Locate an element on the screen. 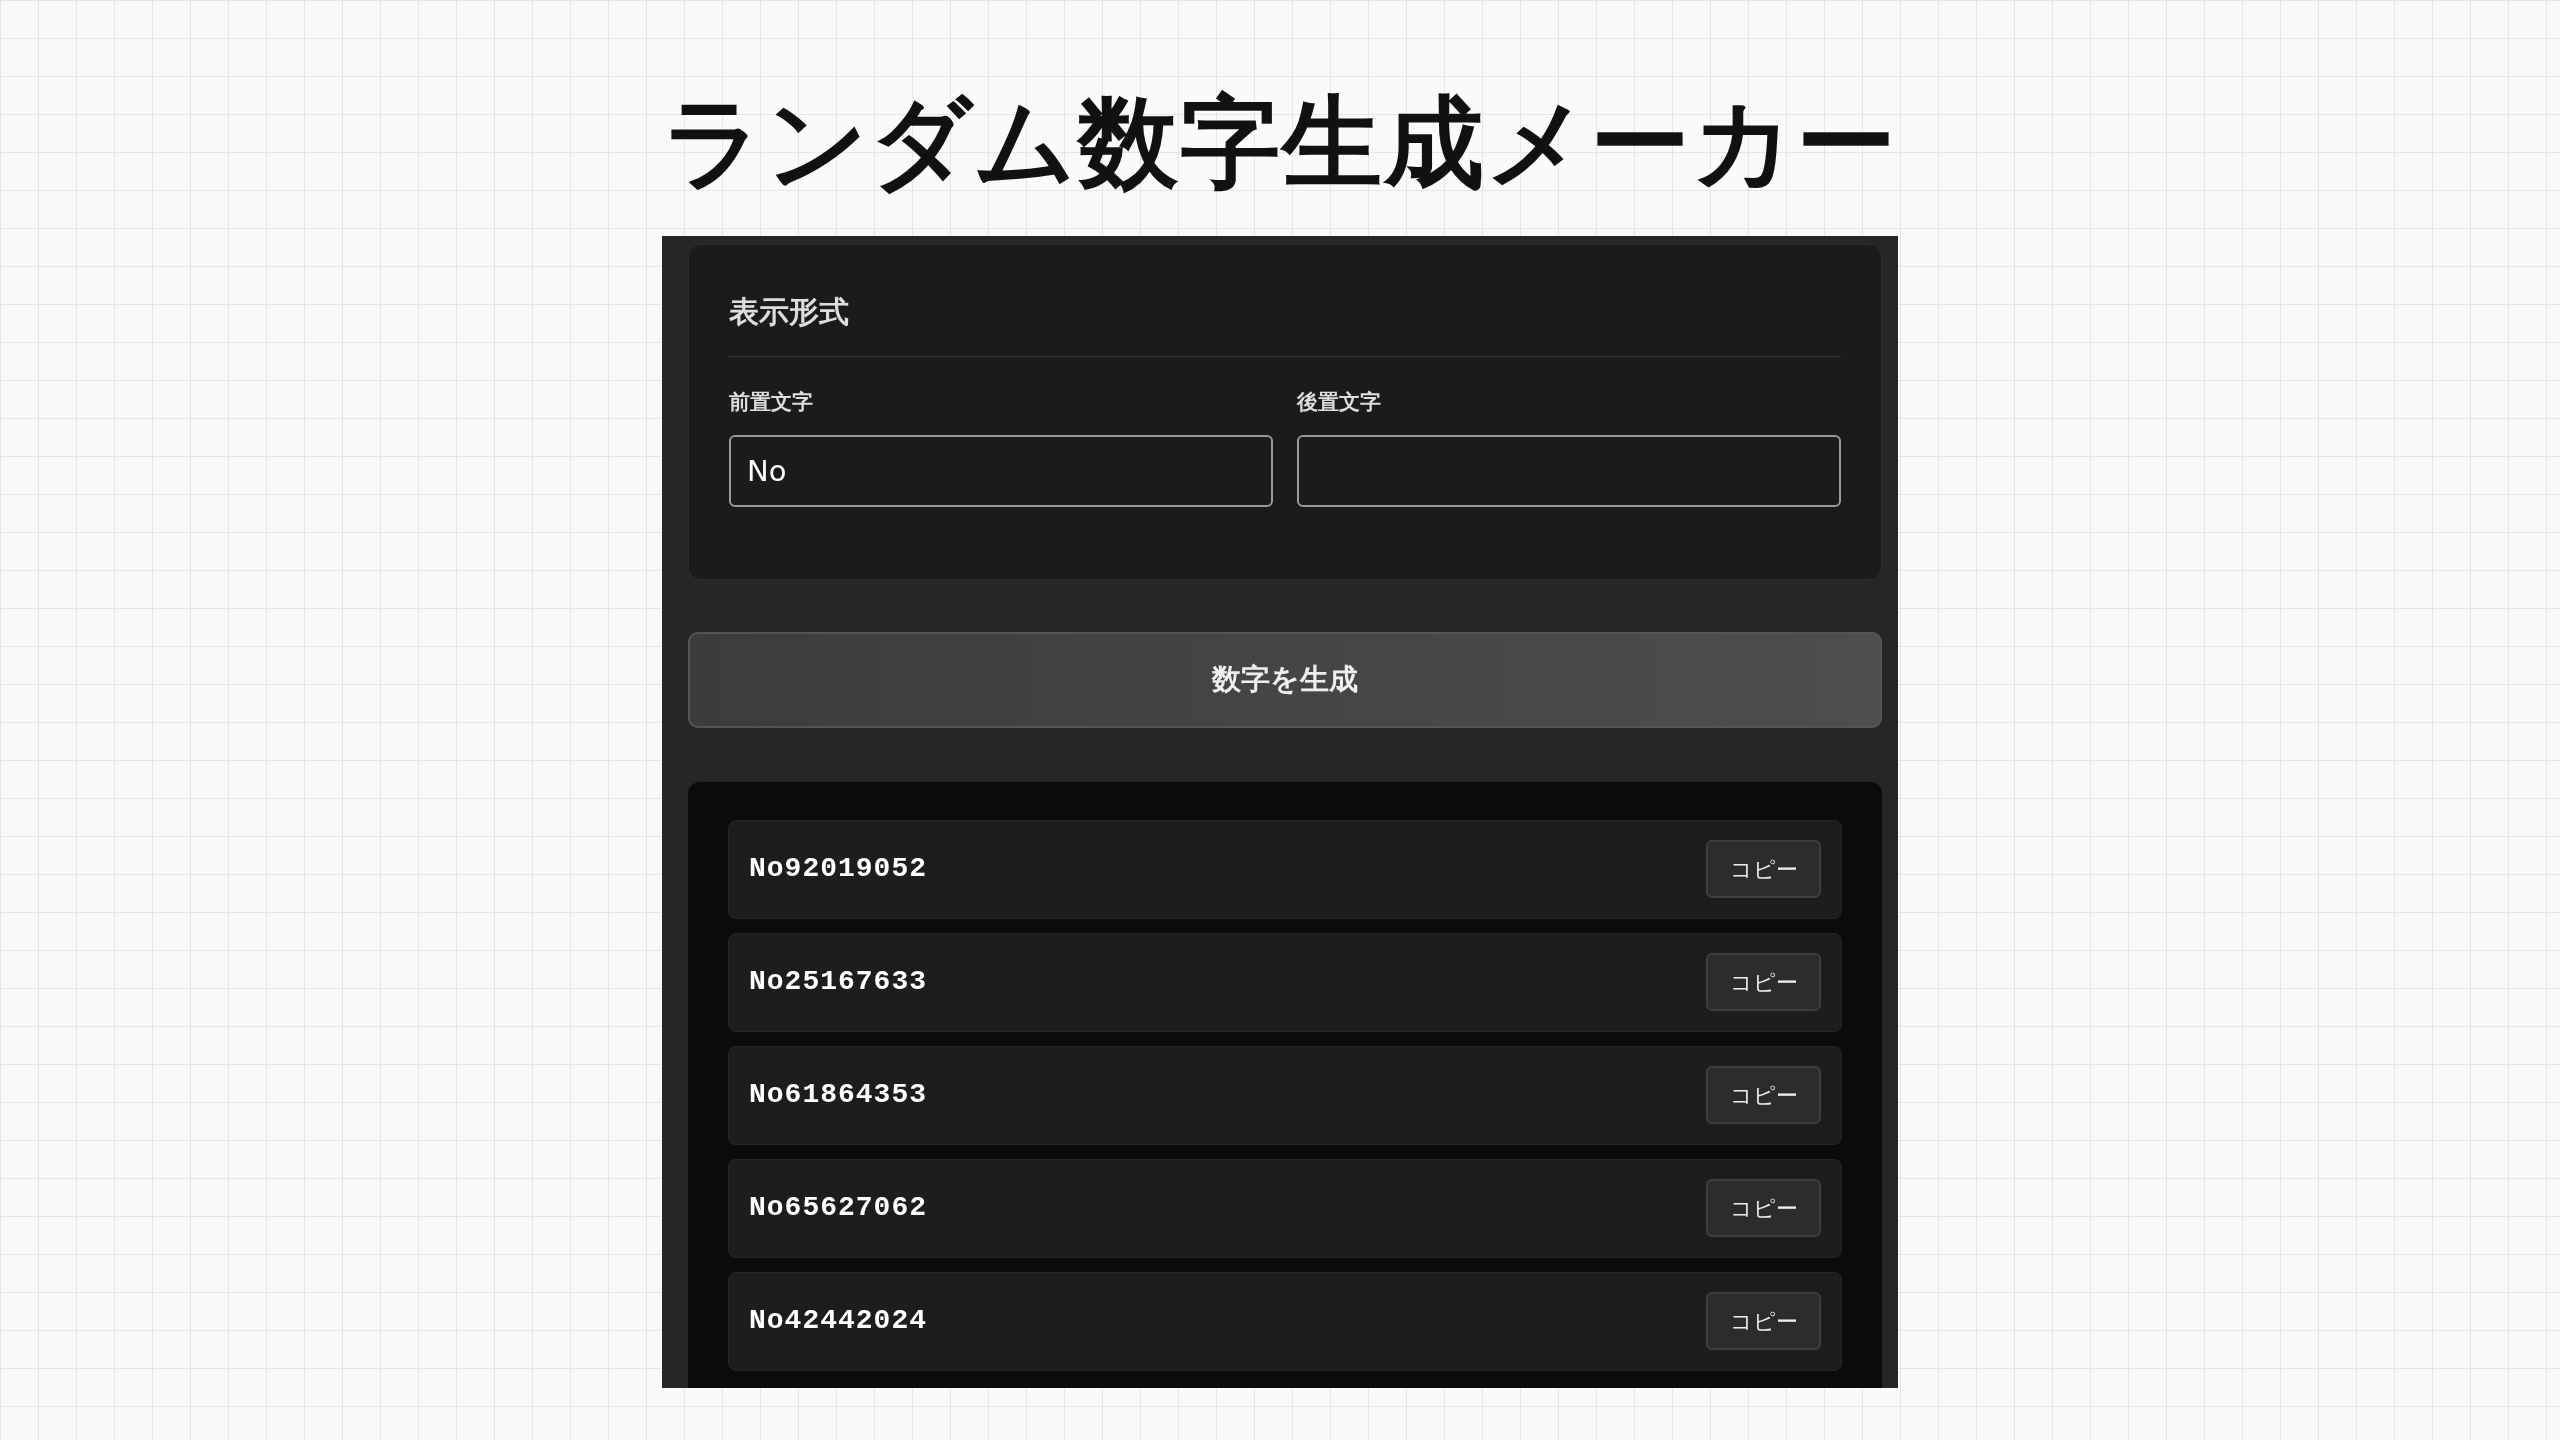  text-field is located at coordinates (1569, 470).